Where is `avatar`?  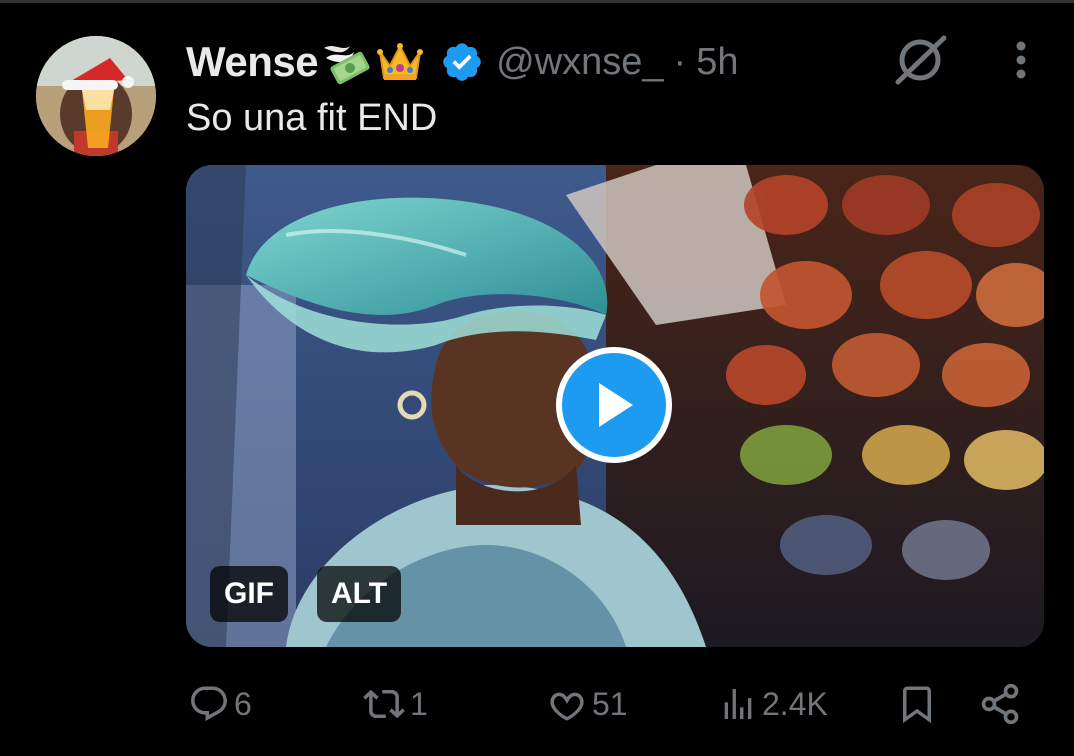 avatar is located at coordinates (96, 96).